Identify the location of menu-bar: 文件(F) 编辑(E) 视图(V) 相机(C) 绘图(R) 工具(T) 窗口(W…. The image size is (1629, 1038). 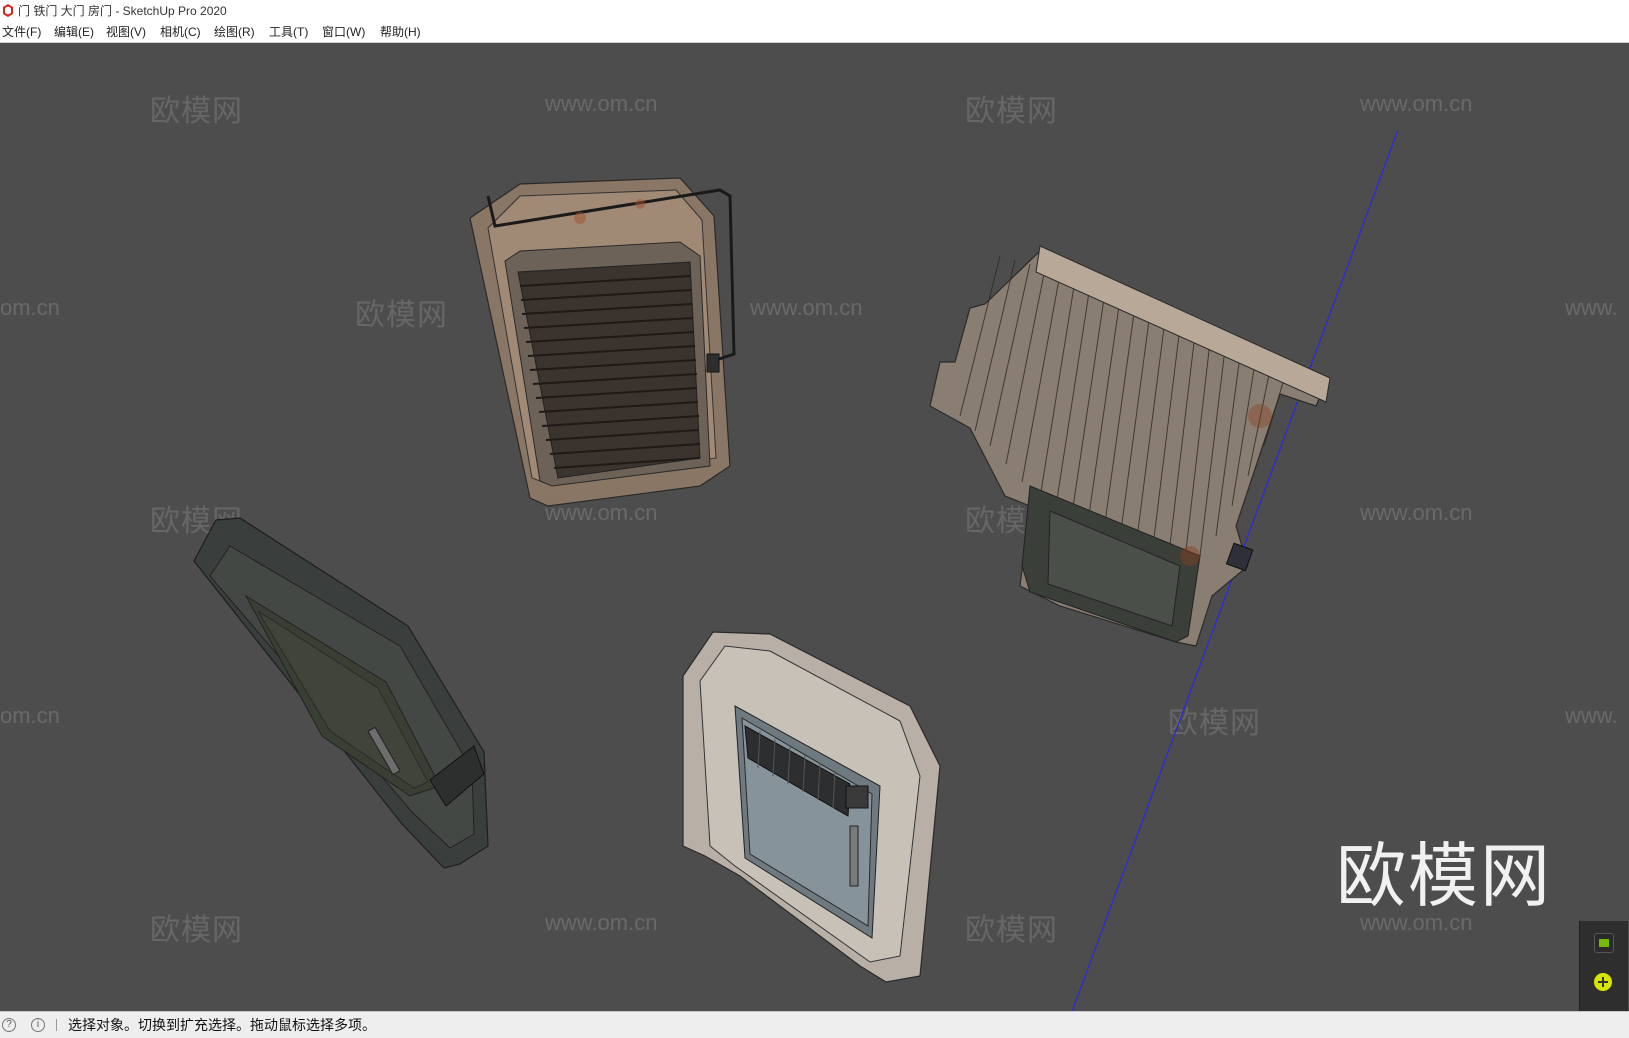
(814, 32).